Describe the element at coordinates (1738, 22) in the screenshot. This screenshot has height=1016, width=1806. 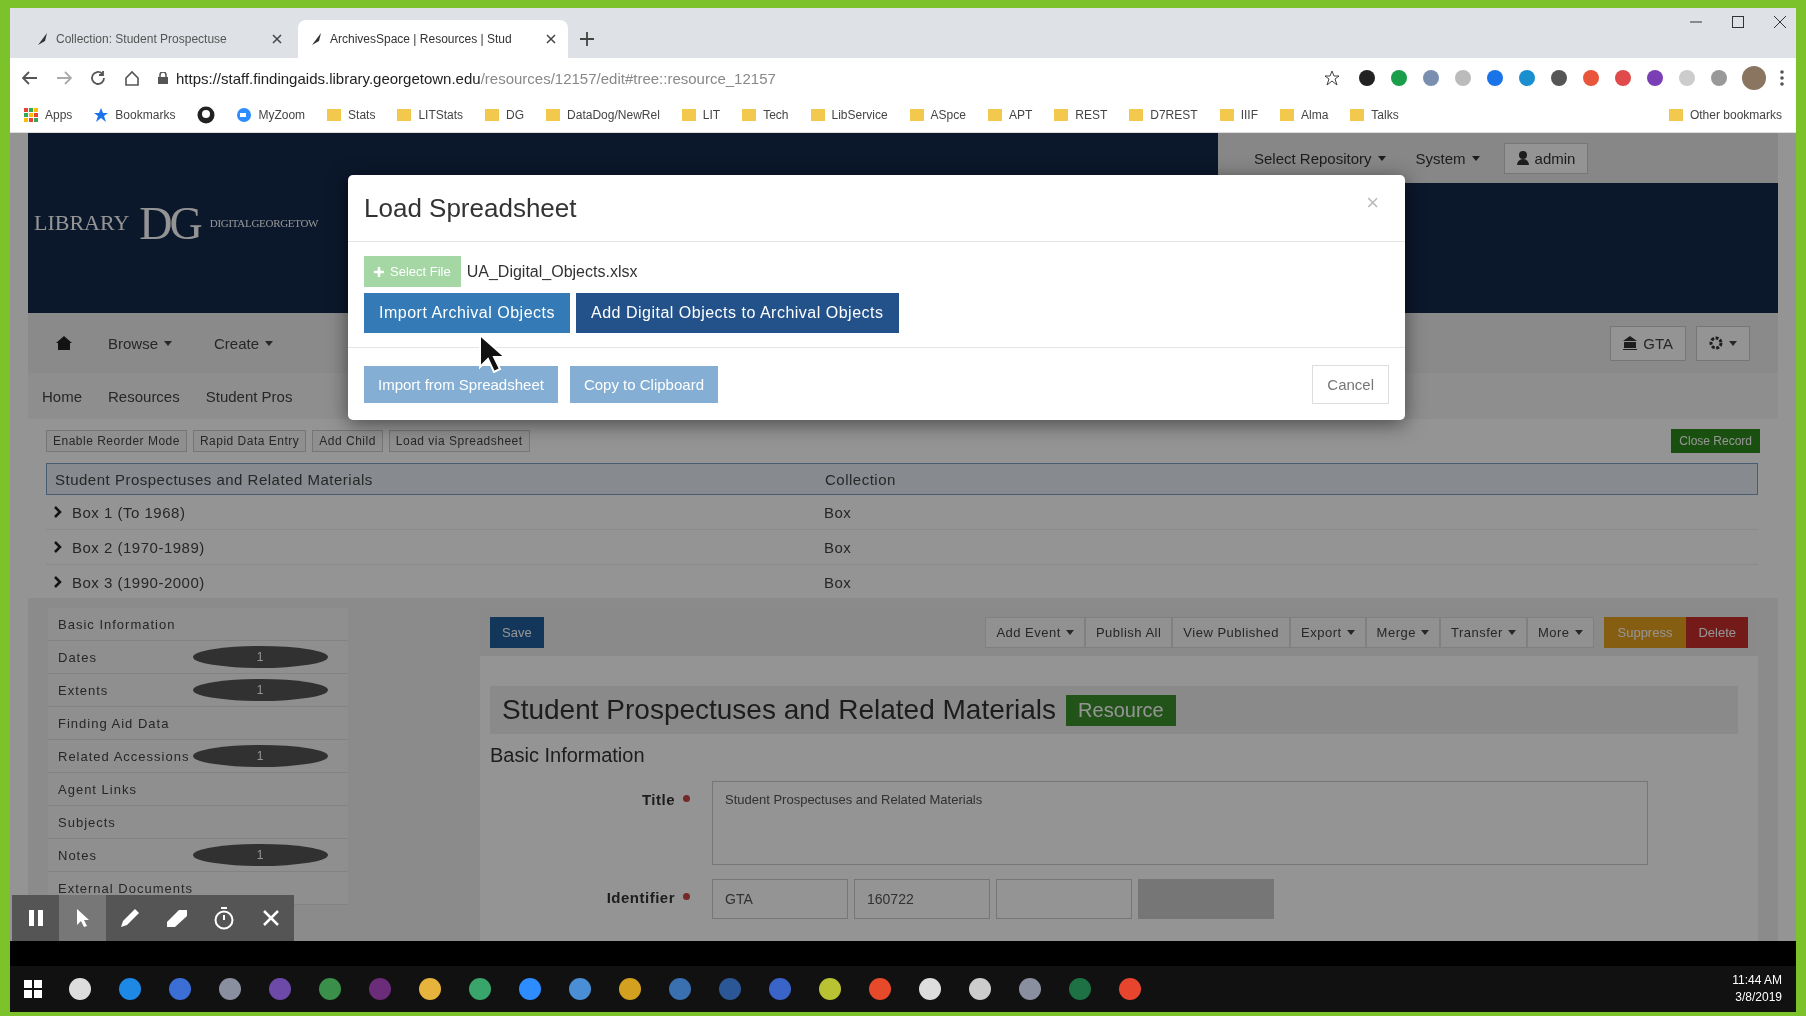
I see `maximize-icon` at that location.